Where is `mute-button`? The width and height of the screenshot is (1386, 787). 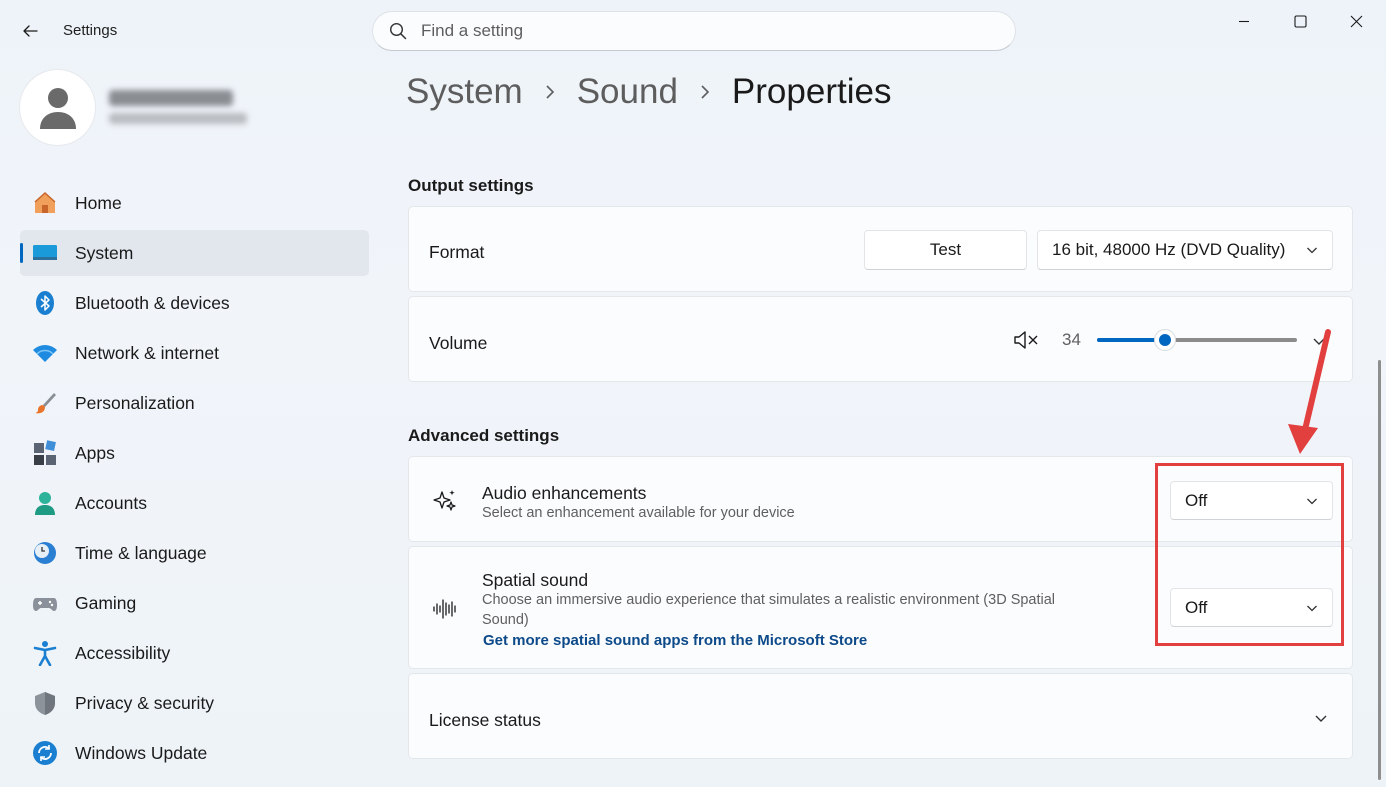 mute-button is located at coordinates (1026, 340).